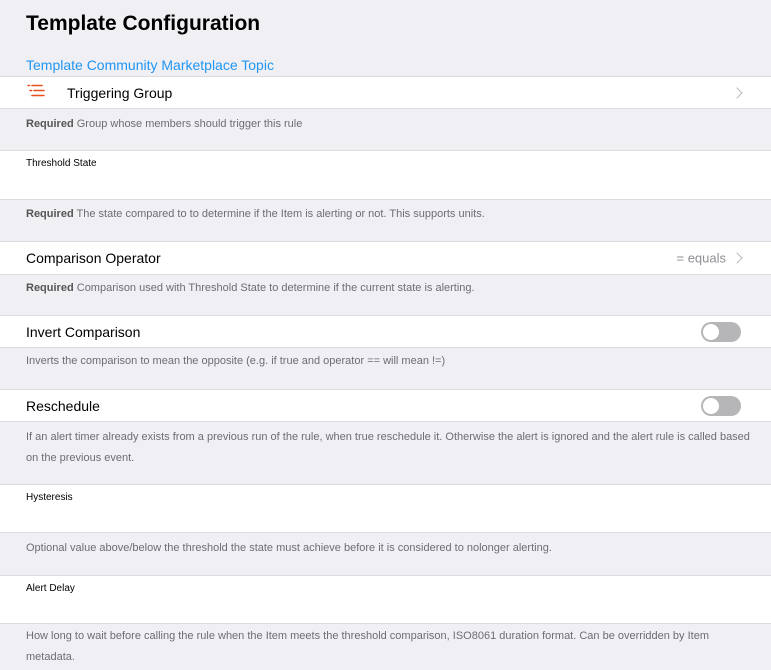  Describe the element at coordinates (93, 258) in the screenshot. I see `comparison-operator-label: Comparison Operator` at that location.